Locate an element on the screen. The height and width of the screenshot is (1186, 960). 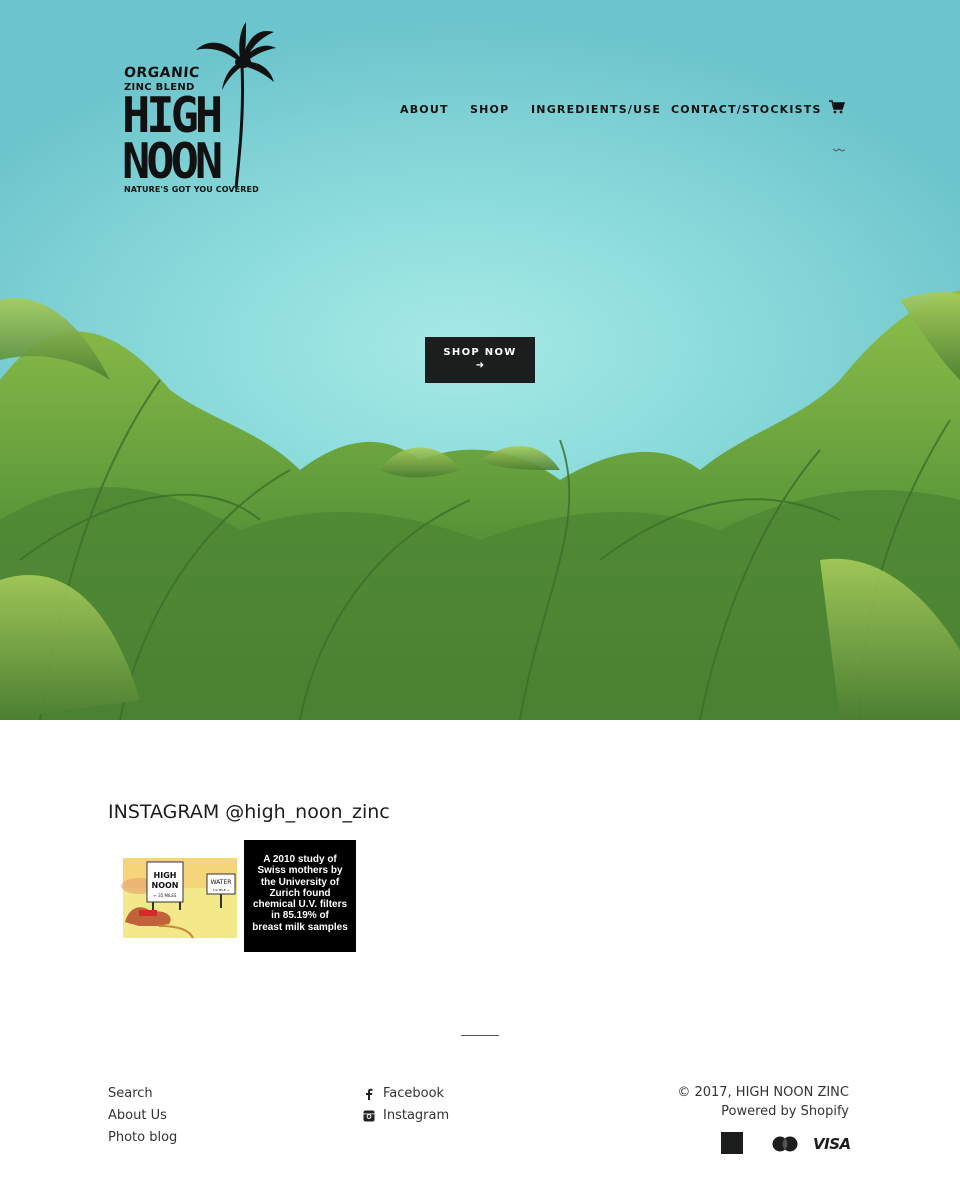
cartoon-sign-miles: ← 35 MILES is located at coordinates (165, 895).